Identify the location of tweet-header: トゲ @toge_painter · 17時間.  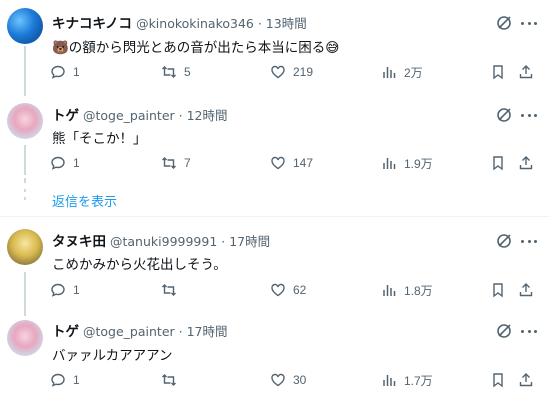
(139, 330).